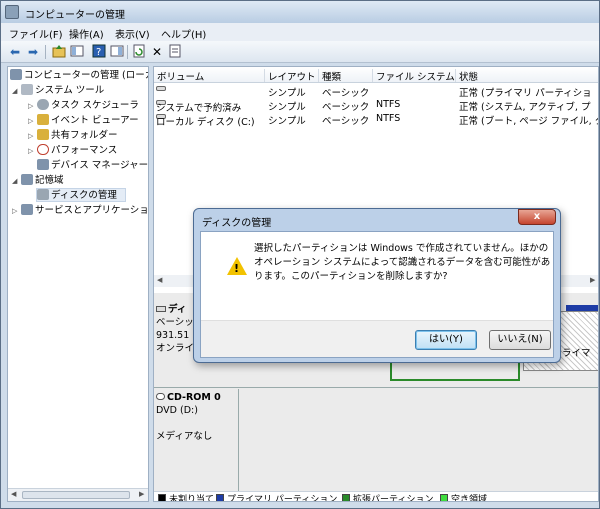 Image resolution: width=600 pixels, height=509 pixels. Describe the element at coordinates (351, 276) in the screenshot. I see `message-line: ります。このパーティションを削除しますか?` at that location.